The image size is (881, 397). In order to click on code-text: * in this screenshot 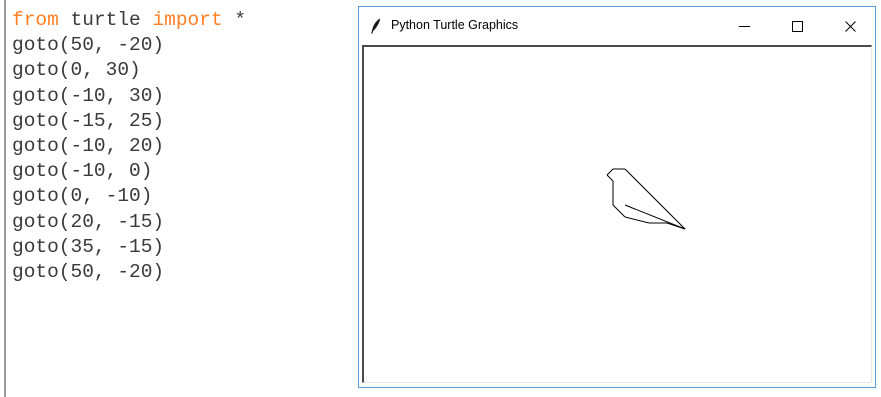, I will do `click(234, 20)`.